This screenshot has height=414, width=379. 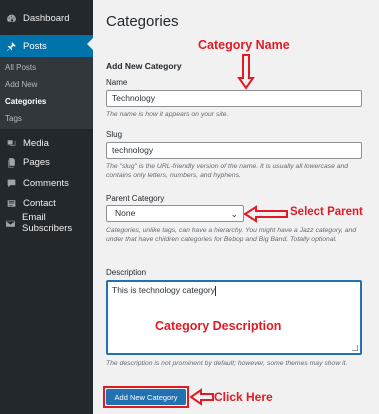 I want to click on submenu-add-new: Add New, so click(x=21, y=84).